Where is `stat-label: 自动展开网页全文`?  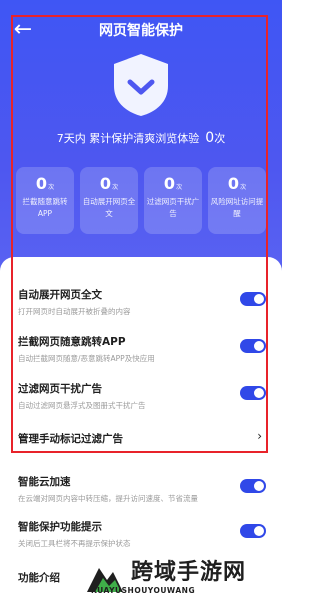
stat-label: 自动展开网页全文 is located at coordinates (109, 207).